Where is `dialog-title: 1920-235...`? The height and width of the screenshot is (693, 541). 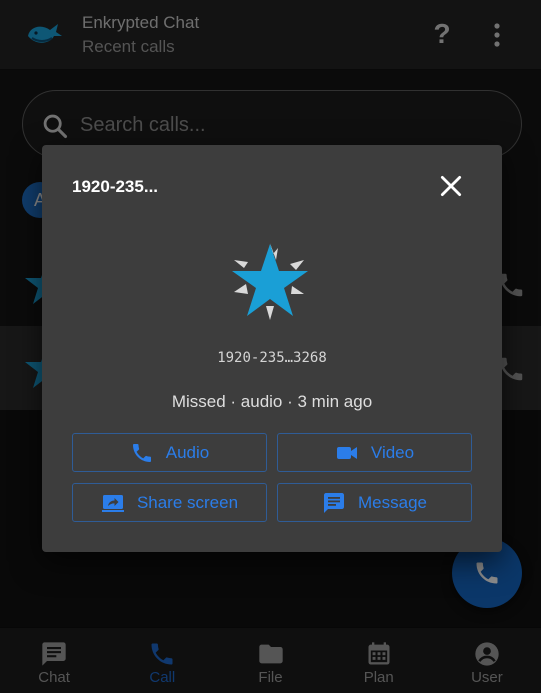
dialog-title: 1920-235... is located at coordinates (115, 186).